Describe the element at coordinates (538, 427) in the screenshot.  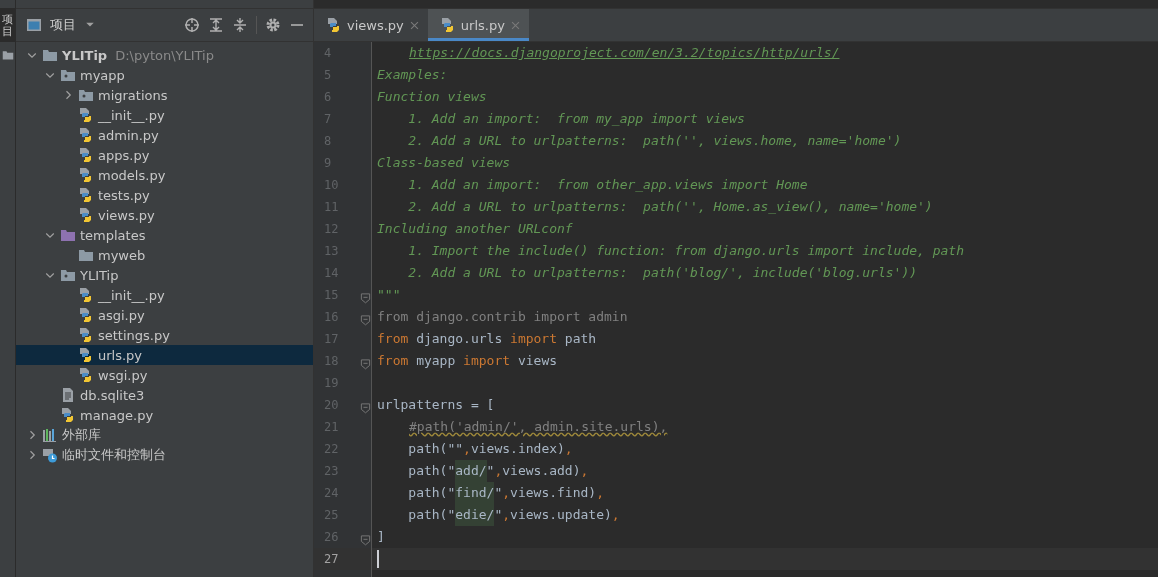
I see `code-line: #path('admin/', admin.site.urls),` at that location.